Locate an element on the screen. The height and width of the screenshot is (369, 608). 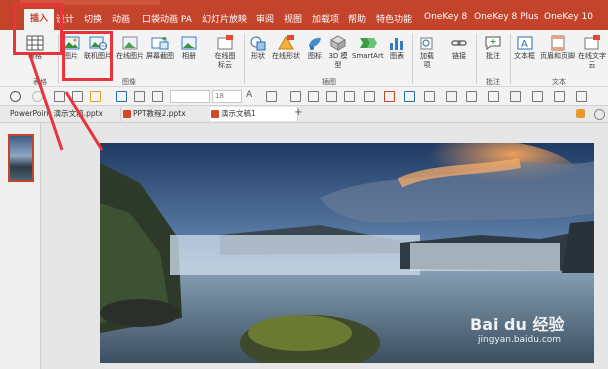
arrow-overlay is located at coordinates (66, 102).